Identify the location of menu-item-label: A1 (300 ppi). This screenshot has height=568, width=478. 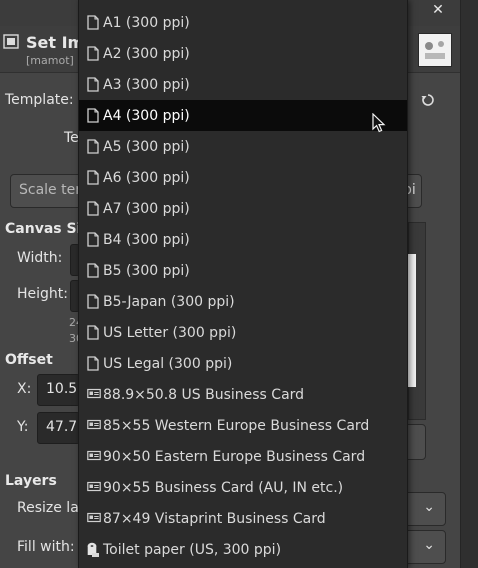
(146, 22).